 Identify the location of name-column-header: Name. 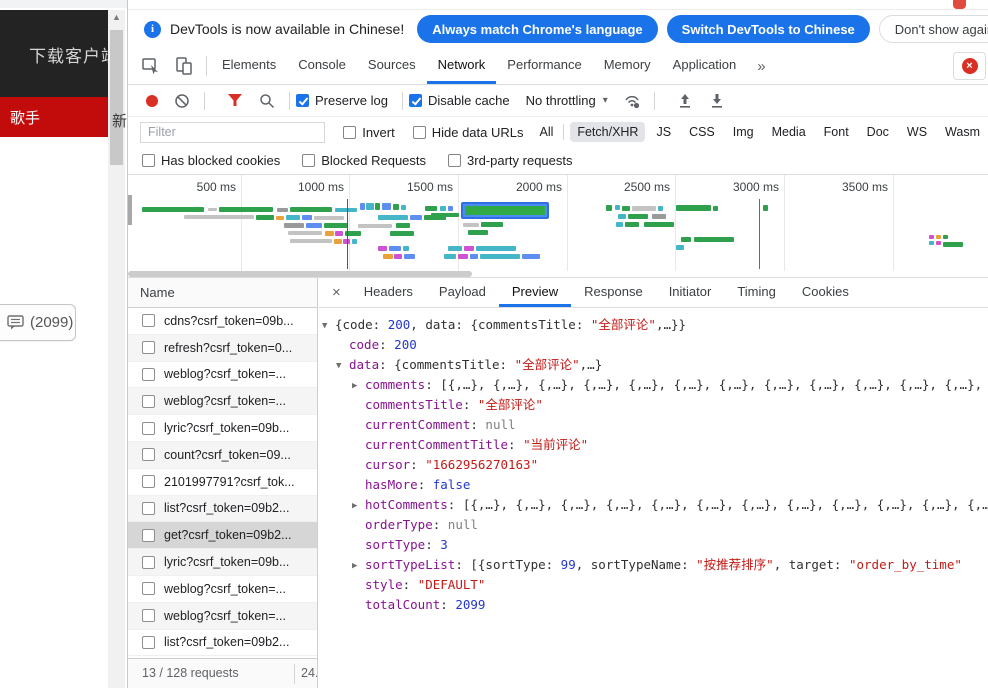
(222, 293).